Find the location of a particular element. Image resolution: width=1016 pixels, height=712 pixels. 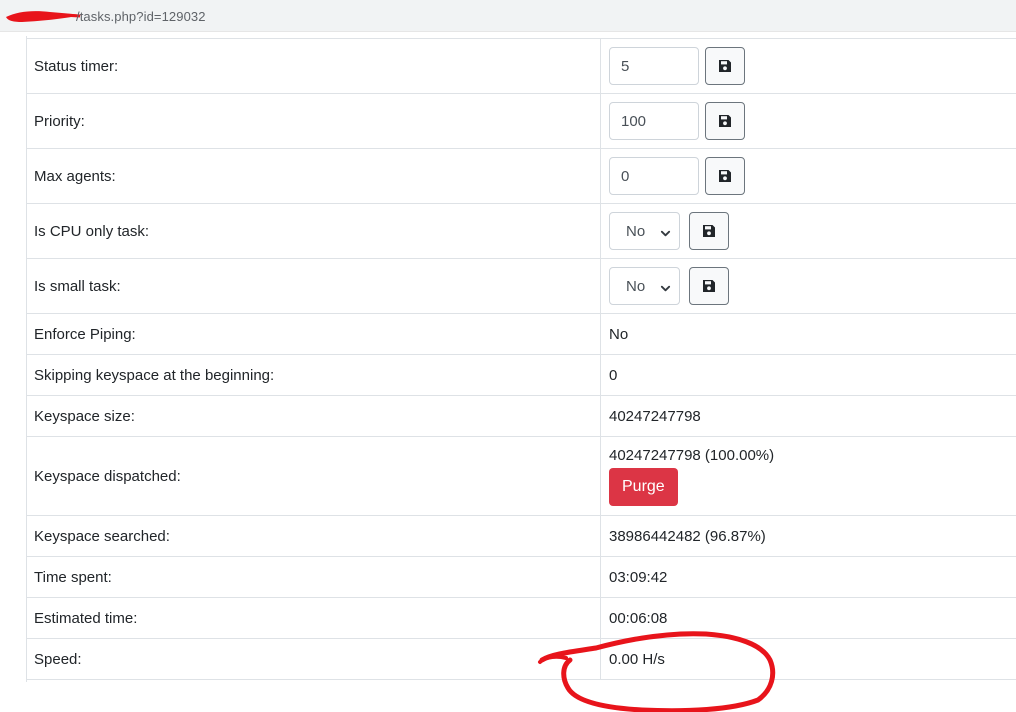

table-row: Skipping keyspace at the beginning: 0 is located at coordinates (521, 375).